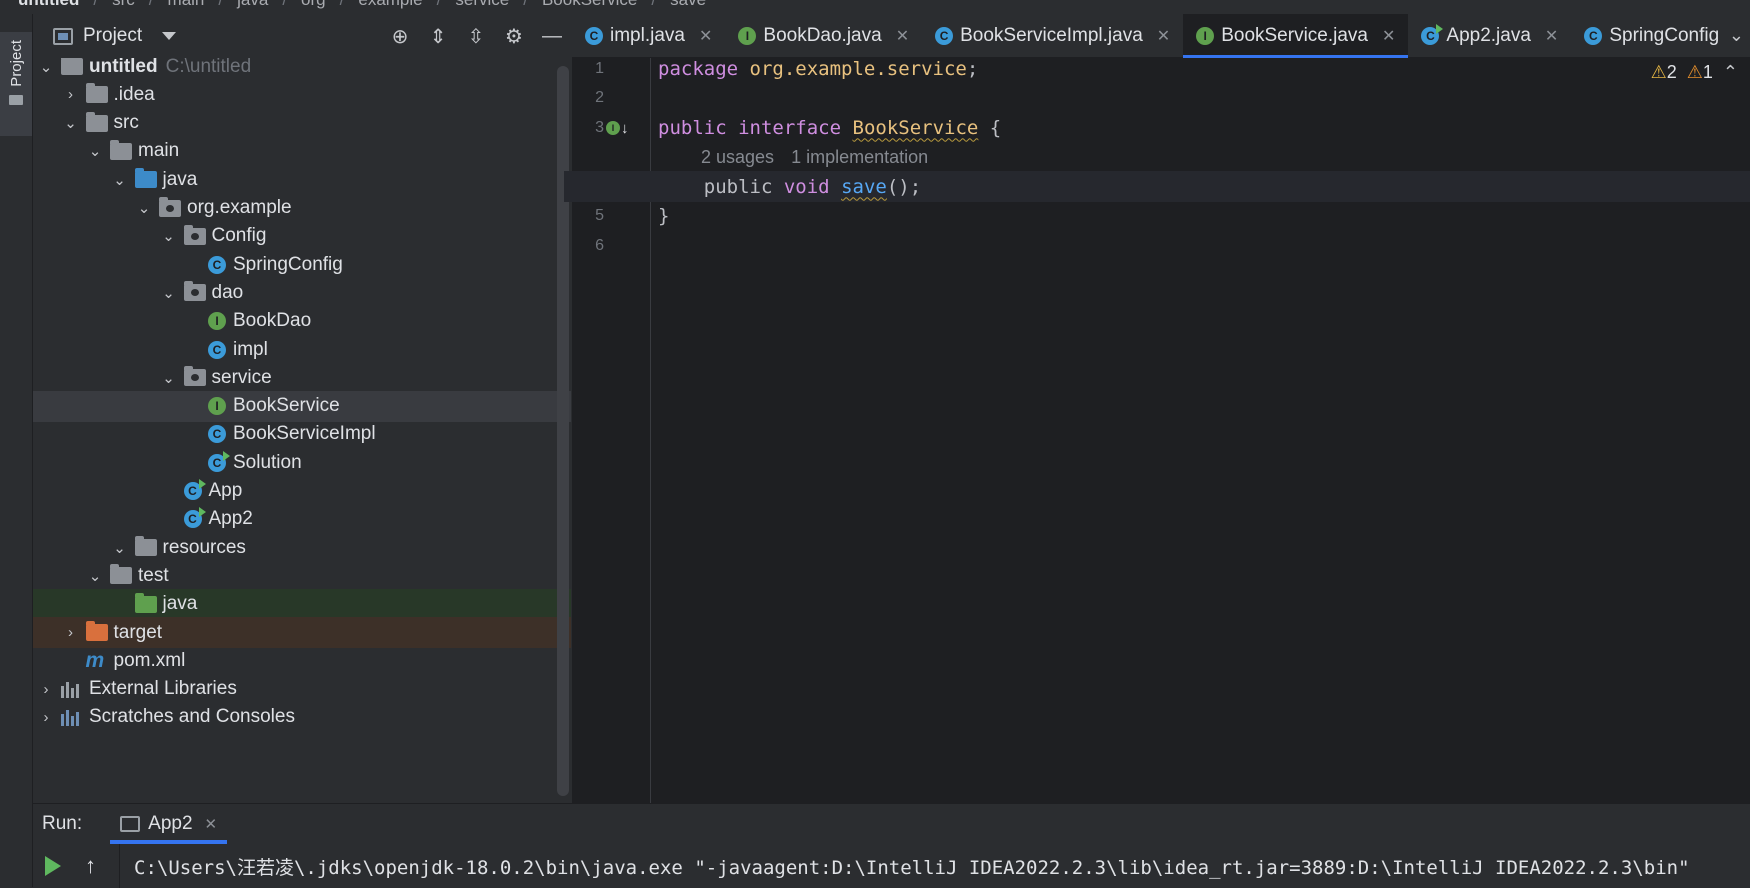 This screenshot has height=888, width=1750. Describe the element at coordinates (302, 462) in the screenshot. I see `tree-node-solution: ›CSolution` at that location.